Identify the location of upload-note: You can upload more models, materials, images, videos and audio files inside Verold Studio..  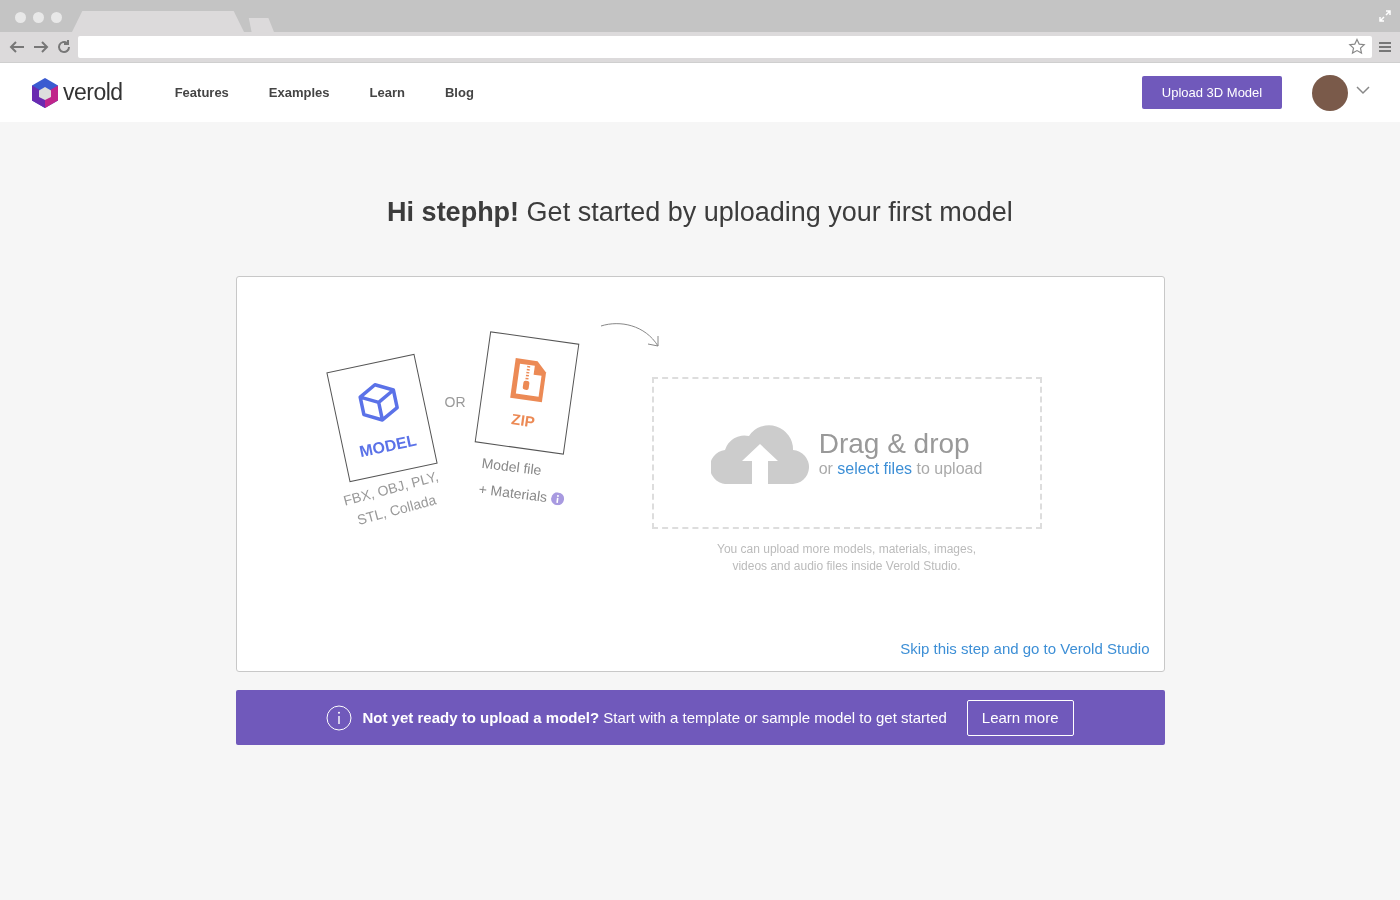
(846, 558).